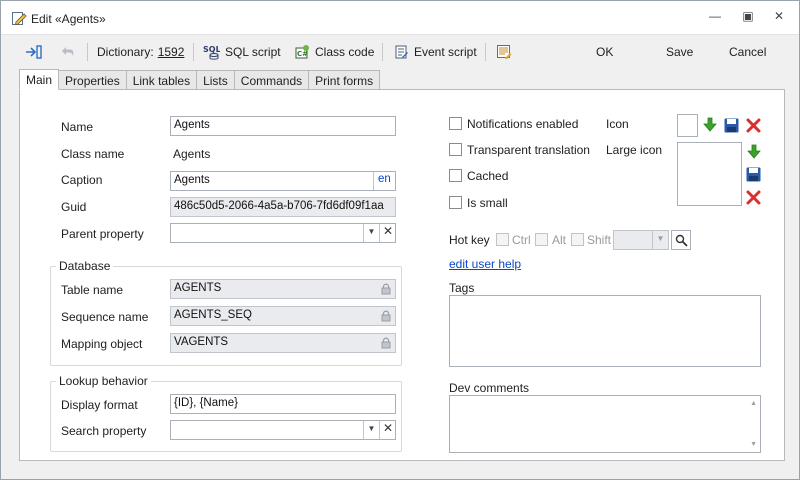 Image resolution: width=800 pixels, height=480 pixels. I want to click on table-name-label: Table name, so click(92, 290).